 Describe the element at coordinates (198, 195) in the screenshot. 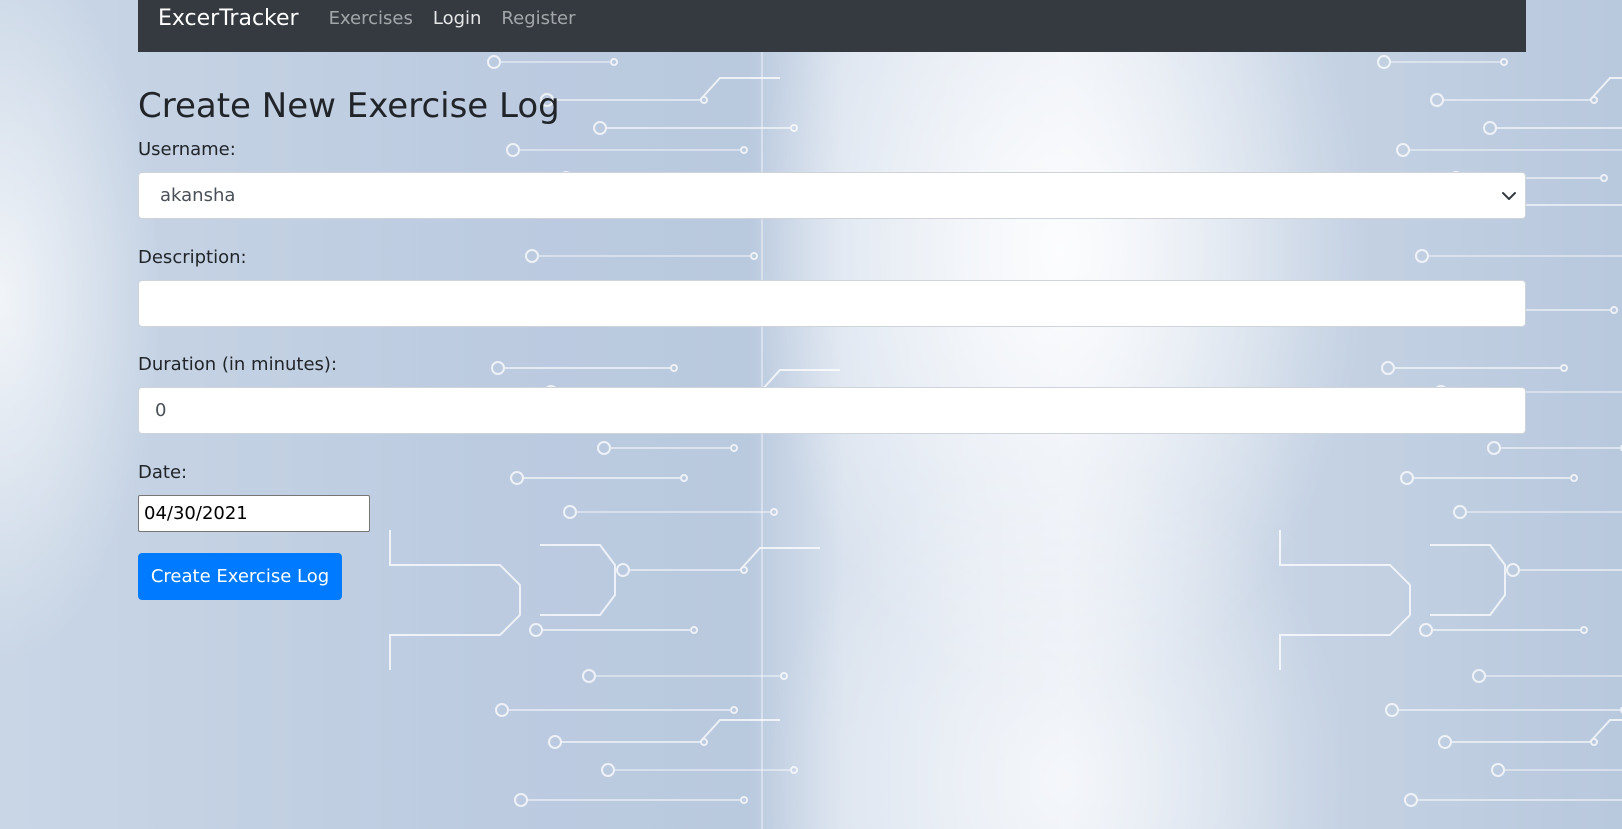

I see `username-select-value: akansha` at that location.